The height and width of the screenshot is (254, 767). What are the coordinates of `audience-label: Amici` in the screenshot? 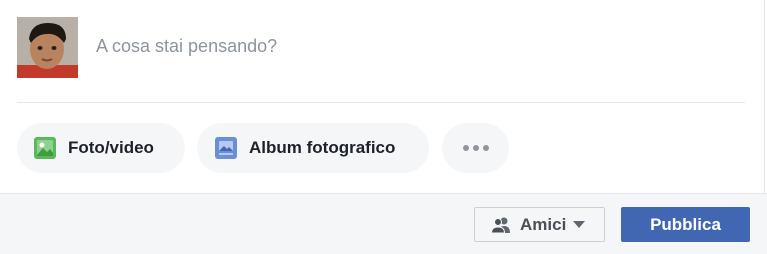 It's located at (543, 224).